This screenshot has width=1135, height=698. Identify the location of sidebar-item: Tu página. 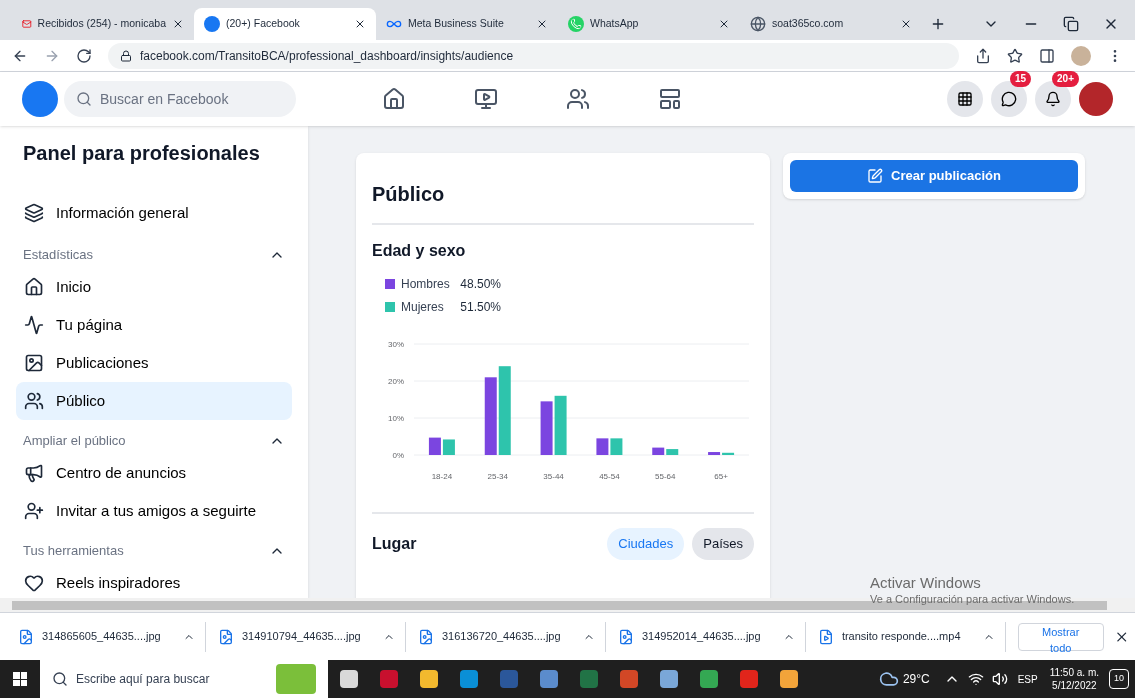
(154, 325).